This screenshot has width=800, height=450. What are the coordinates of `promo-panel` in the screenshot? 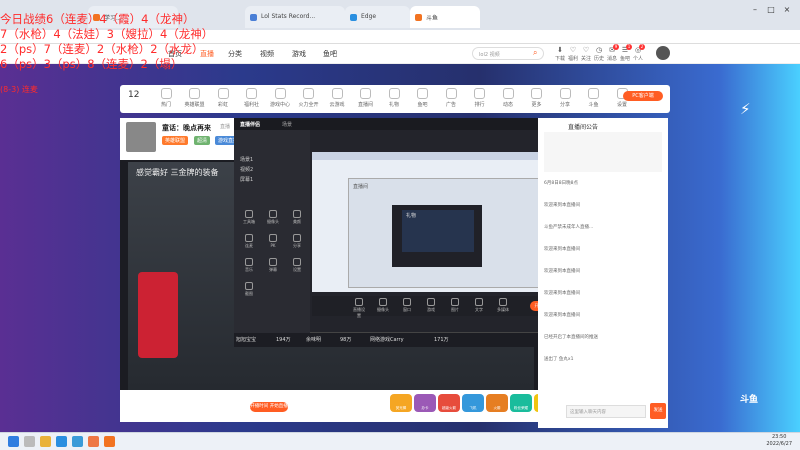 It's located at (158, 315).